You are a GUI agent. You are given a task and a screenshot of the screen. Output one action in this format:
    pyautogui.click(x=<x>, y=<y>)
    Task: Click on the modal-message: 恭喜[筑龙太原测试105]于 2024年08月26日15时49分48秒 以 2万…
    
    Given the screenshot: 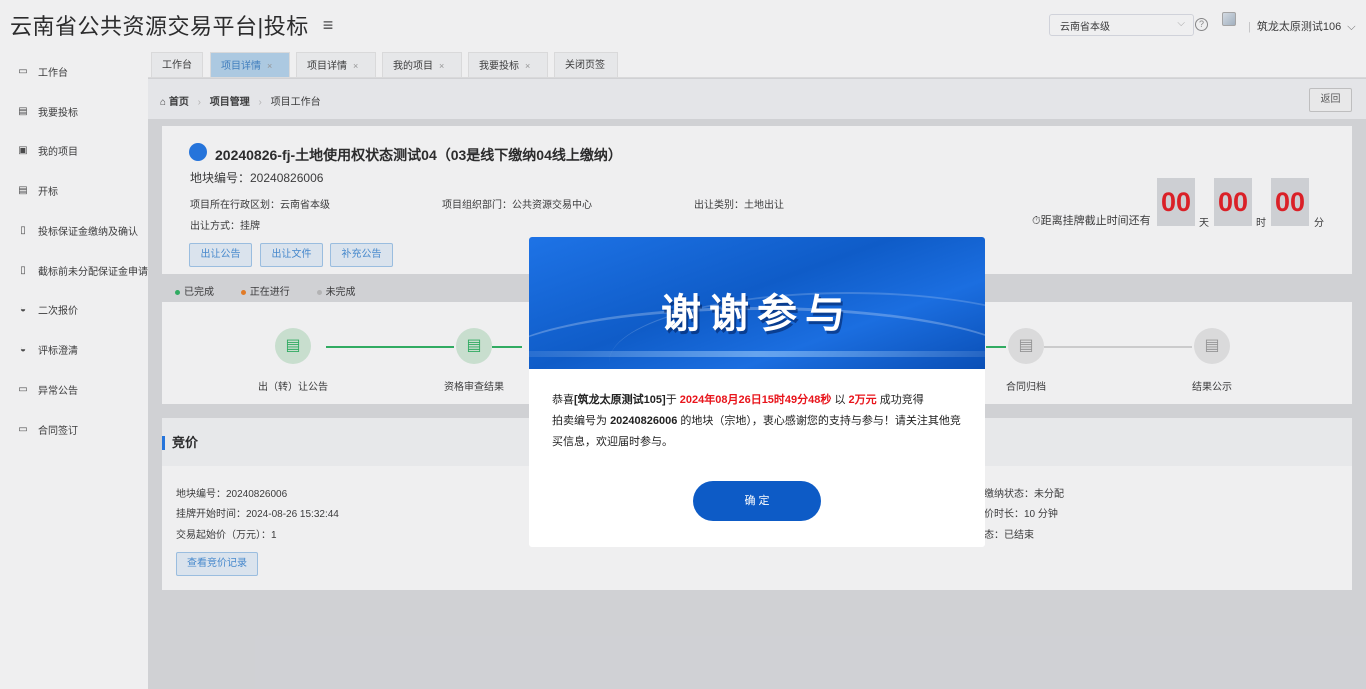 What is the action you would take?
    pyautogui.click(x=757, y=421)
    